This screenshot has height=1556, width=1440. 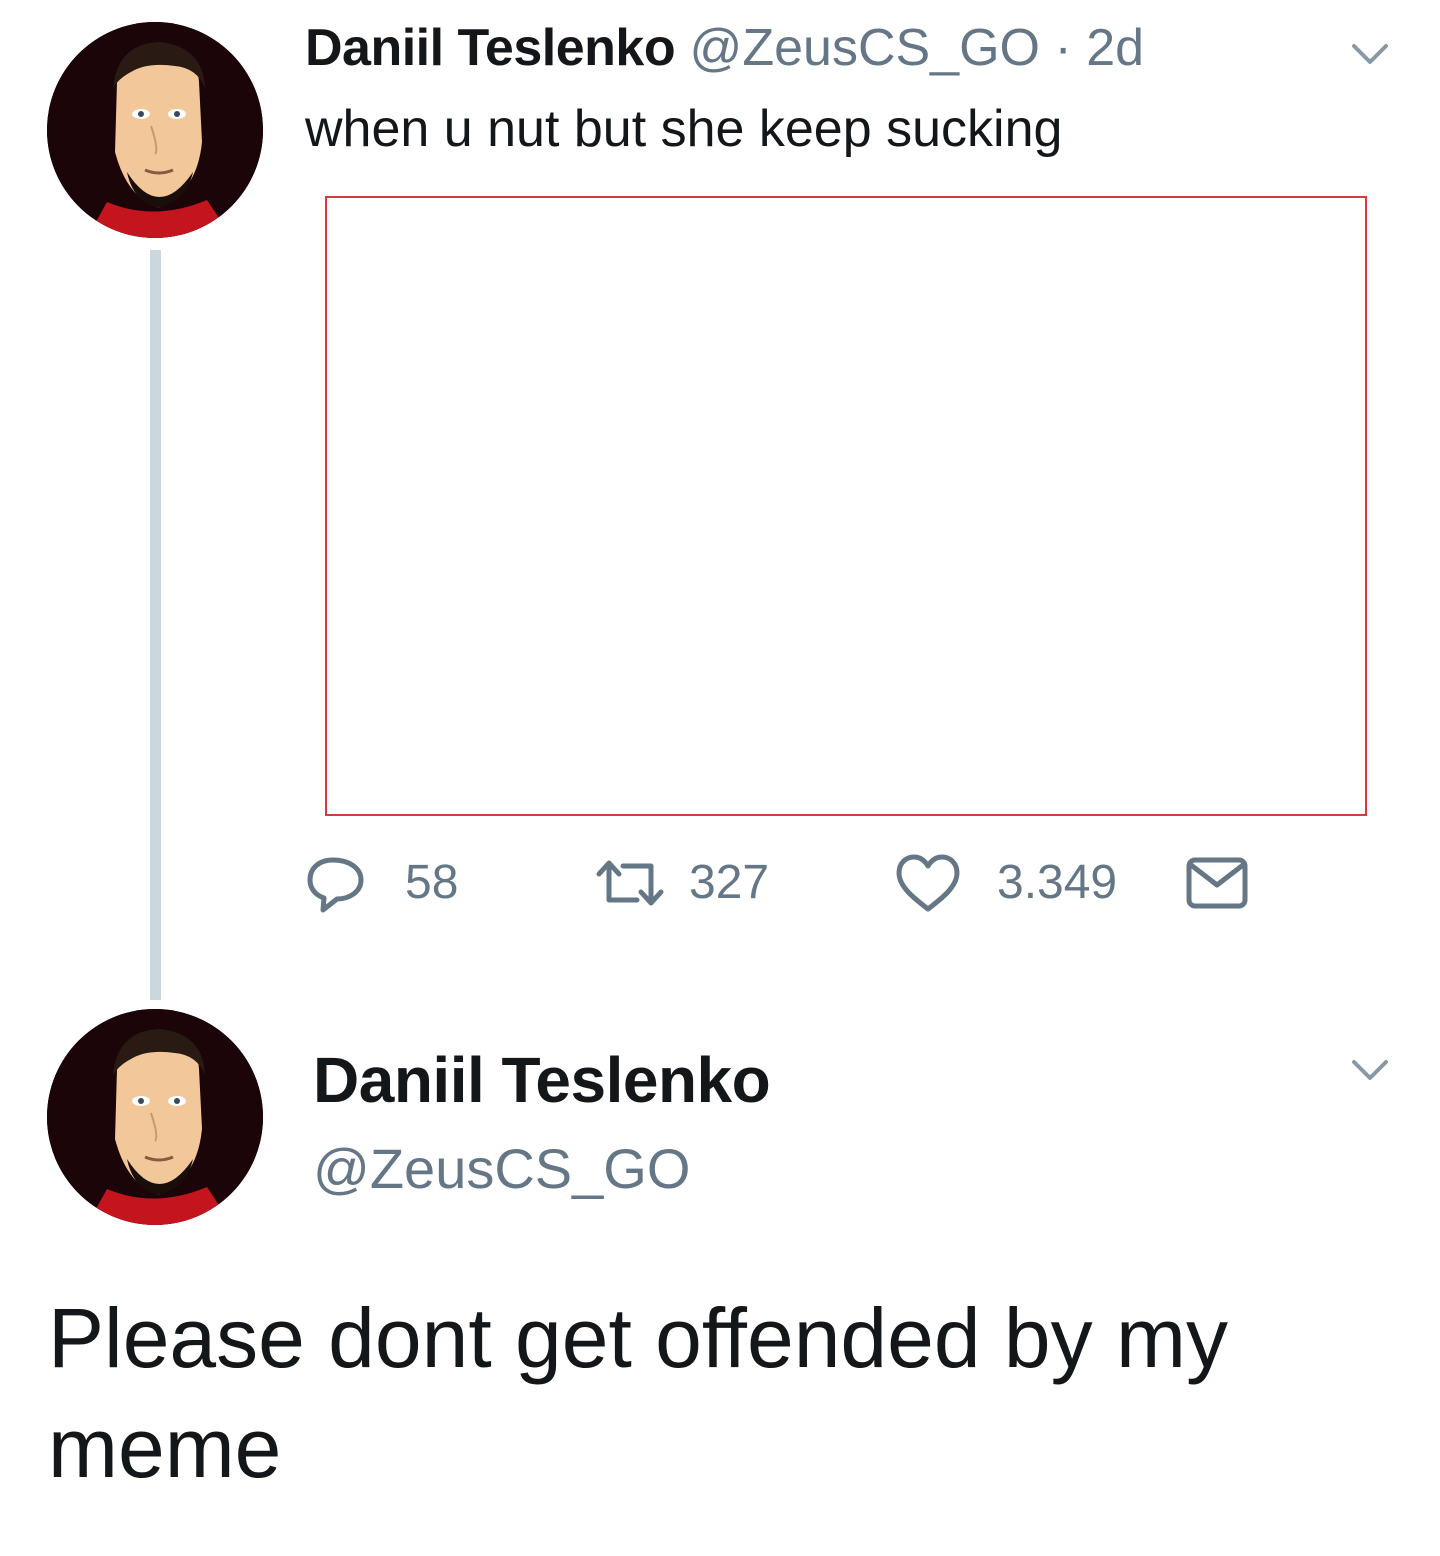 I want to click on retweet-count: 327, so click(x=729, y=882).